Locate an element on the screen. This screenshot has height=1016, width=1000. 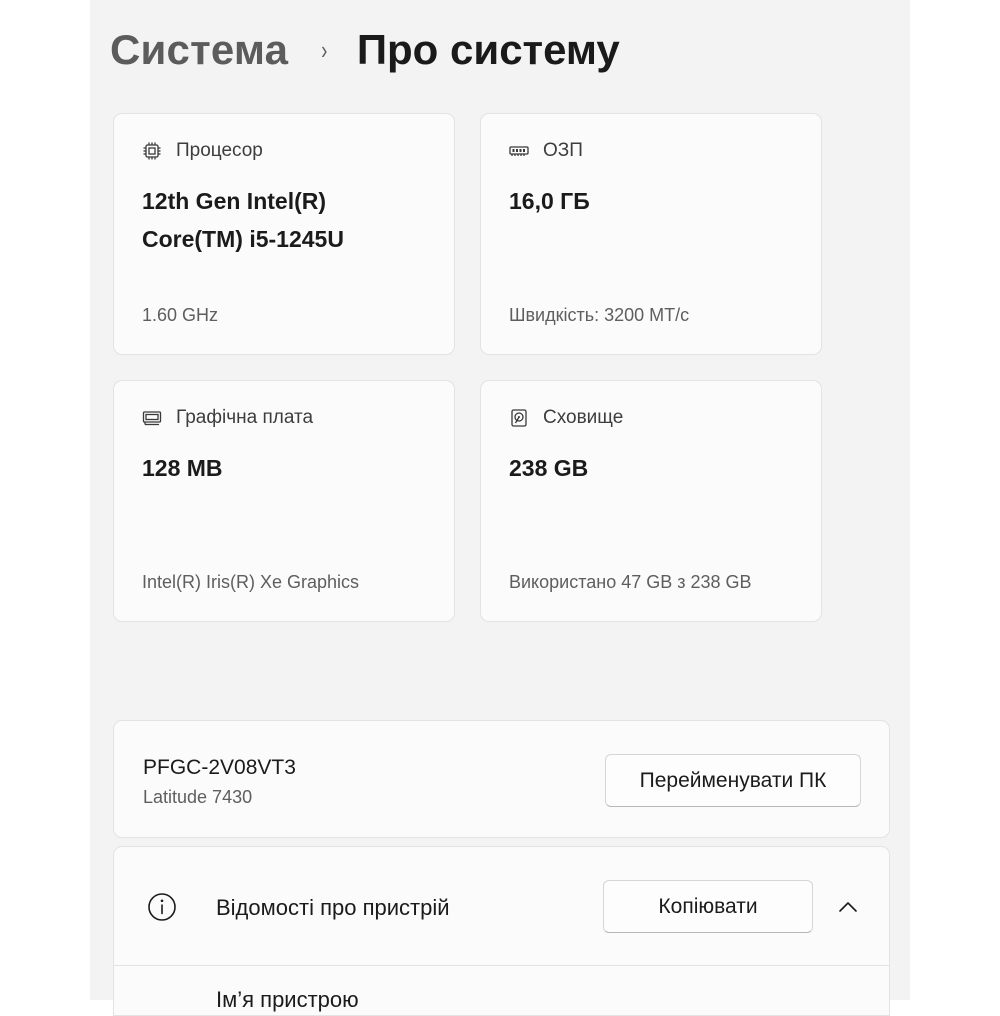
ram-value: 16,0 ГБ is located at coordinates (549, 201).